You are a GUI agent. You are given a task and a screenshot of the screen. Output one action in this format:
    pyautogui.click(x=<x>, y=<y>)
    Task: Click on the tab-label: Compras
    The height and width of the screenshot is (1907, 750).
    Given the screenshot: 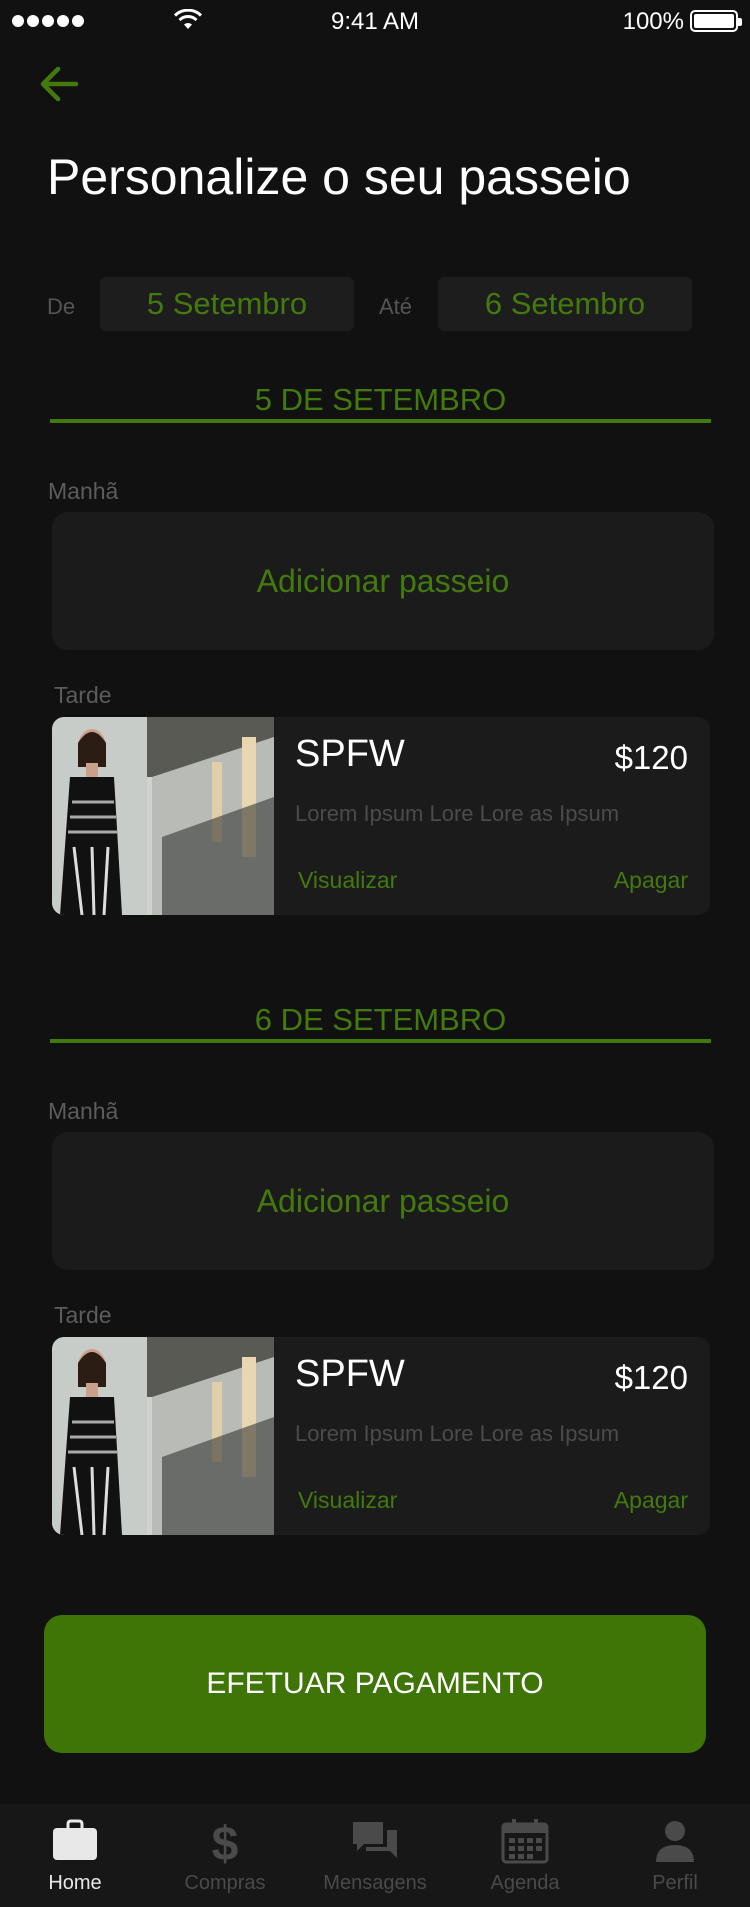 What is the action you would take?
    pyautogui.click(x=225, y=1883)
    